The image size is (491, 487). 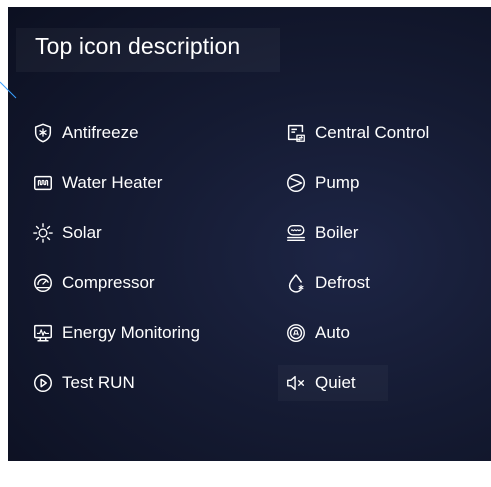 I want to click on legend-label: Energy Monitoring, so click(x=131, y=332).